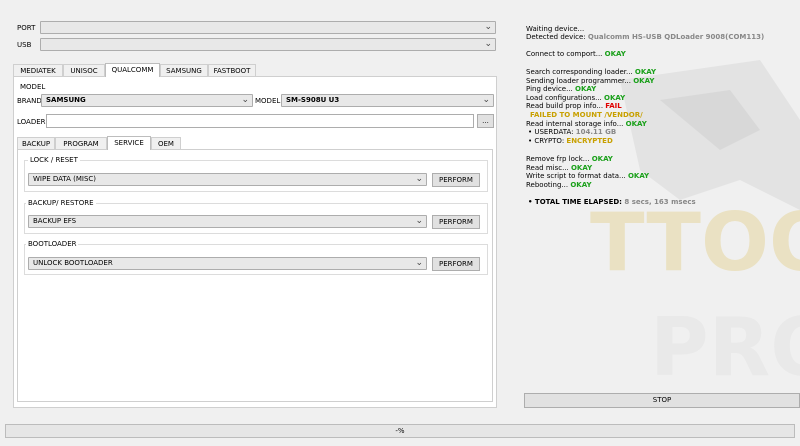 This screenshot has height=446, width=800. Describe the element at coordinates (559, 168) in the screenshot. I see `log-line: Read misc... OKAY` at that location.